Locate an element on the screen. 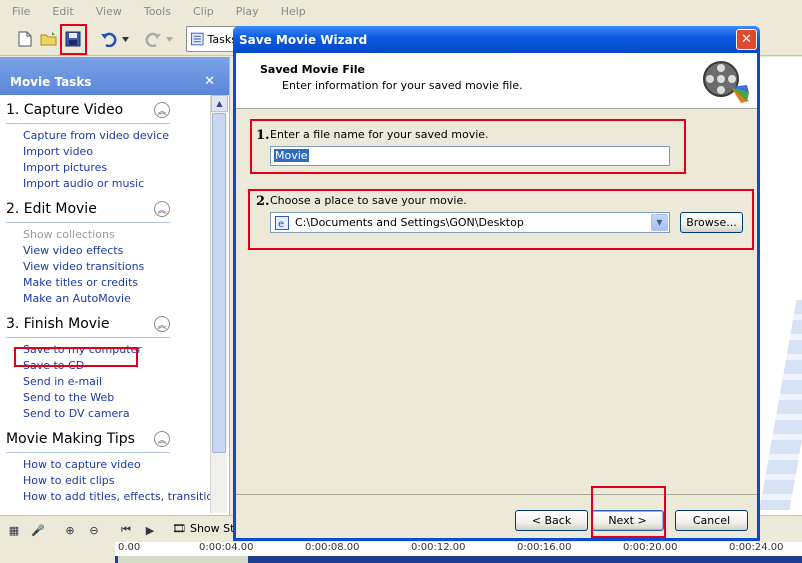 This screenshot has width=802, height=563. redo-button is located at coordinates (153, 39).